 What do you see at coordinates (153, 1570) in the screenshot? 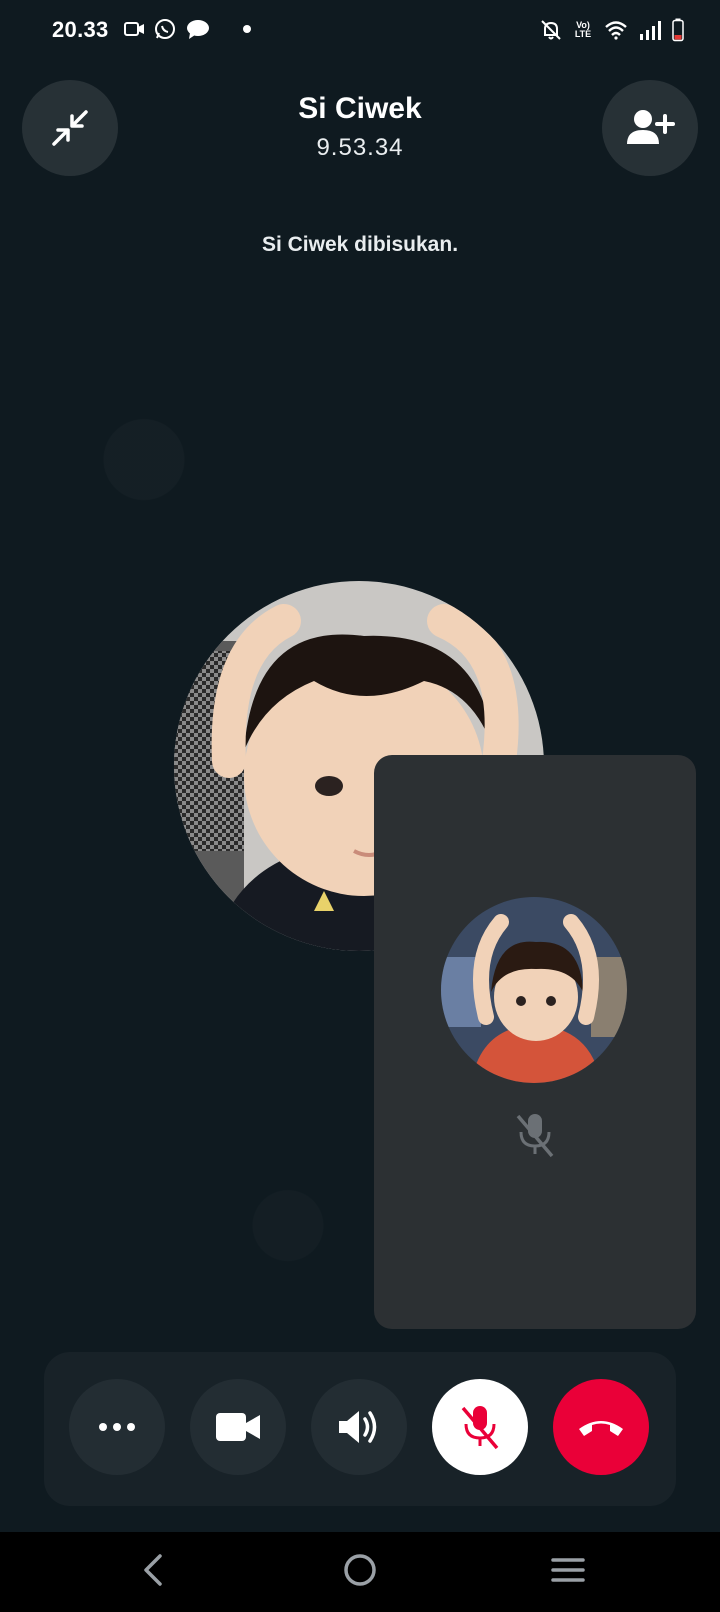
I see `back-icon` at bounding box center [153, 1570].